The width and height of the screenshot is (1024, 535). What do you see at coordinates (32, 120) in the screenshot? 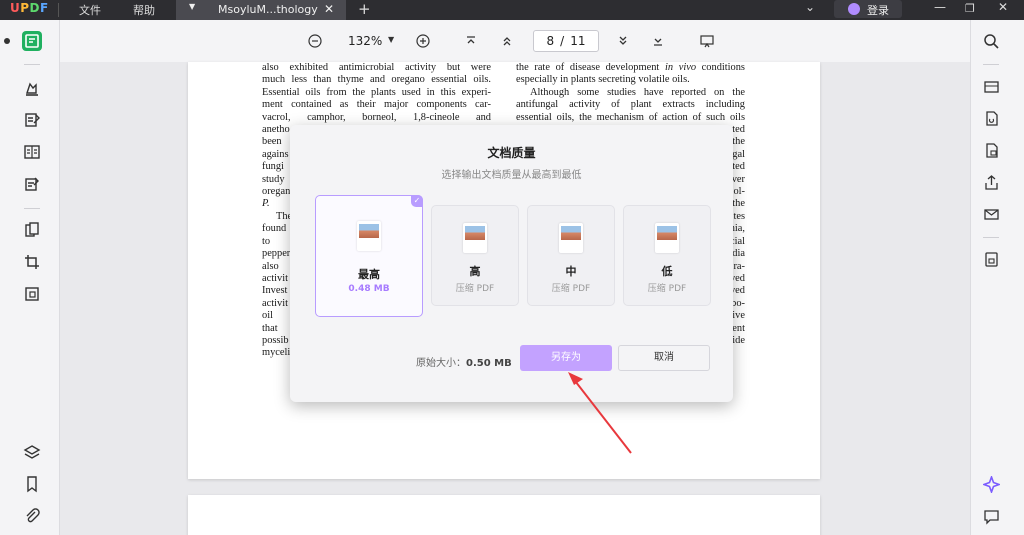
I see `edit-pdf-icon` at bounding box center [32, 120].